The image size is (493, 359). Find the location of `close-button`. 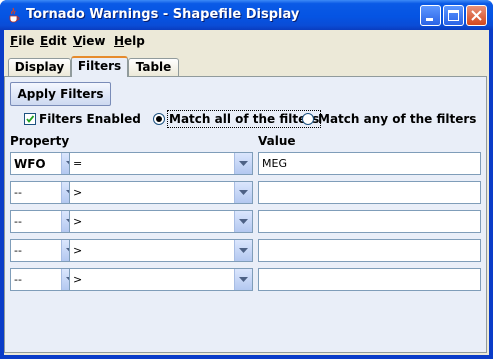

close-button is located at coordinates (476, 15).